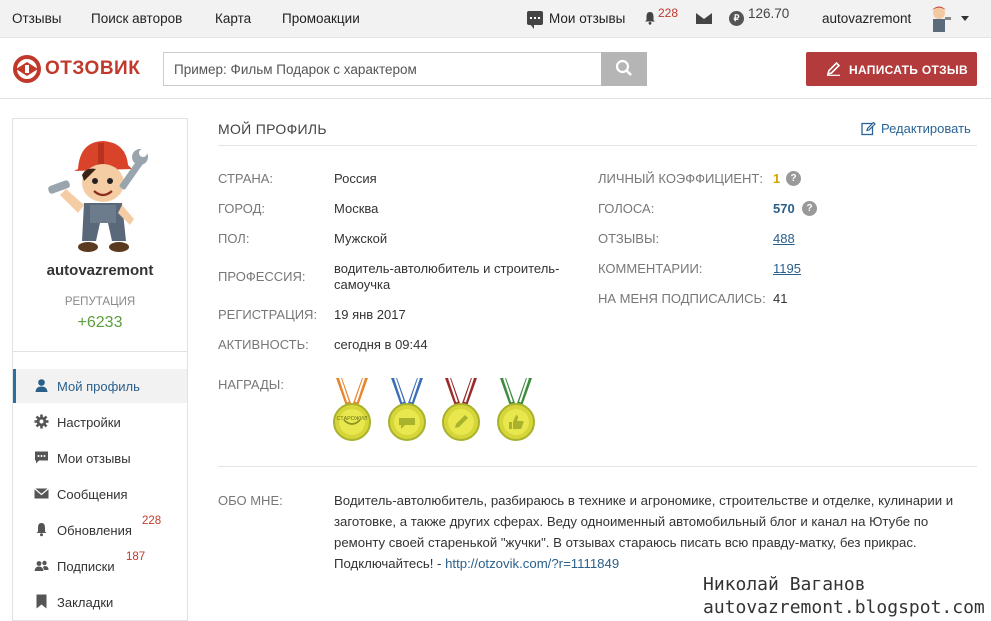 This screenshot has height=621, width=991. What do you see at coordinates (356, 208) in the screenshot?
I see `city-value: Москва` at bounding box center [356, 208].